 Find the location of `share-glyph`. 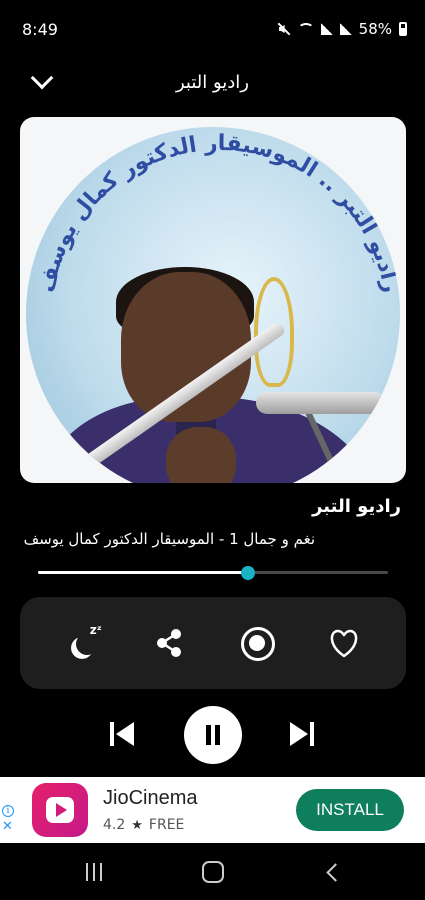

share-glyph is located at coordinates (169, 643).